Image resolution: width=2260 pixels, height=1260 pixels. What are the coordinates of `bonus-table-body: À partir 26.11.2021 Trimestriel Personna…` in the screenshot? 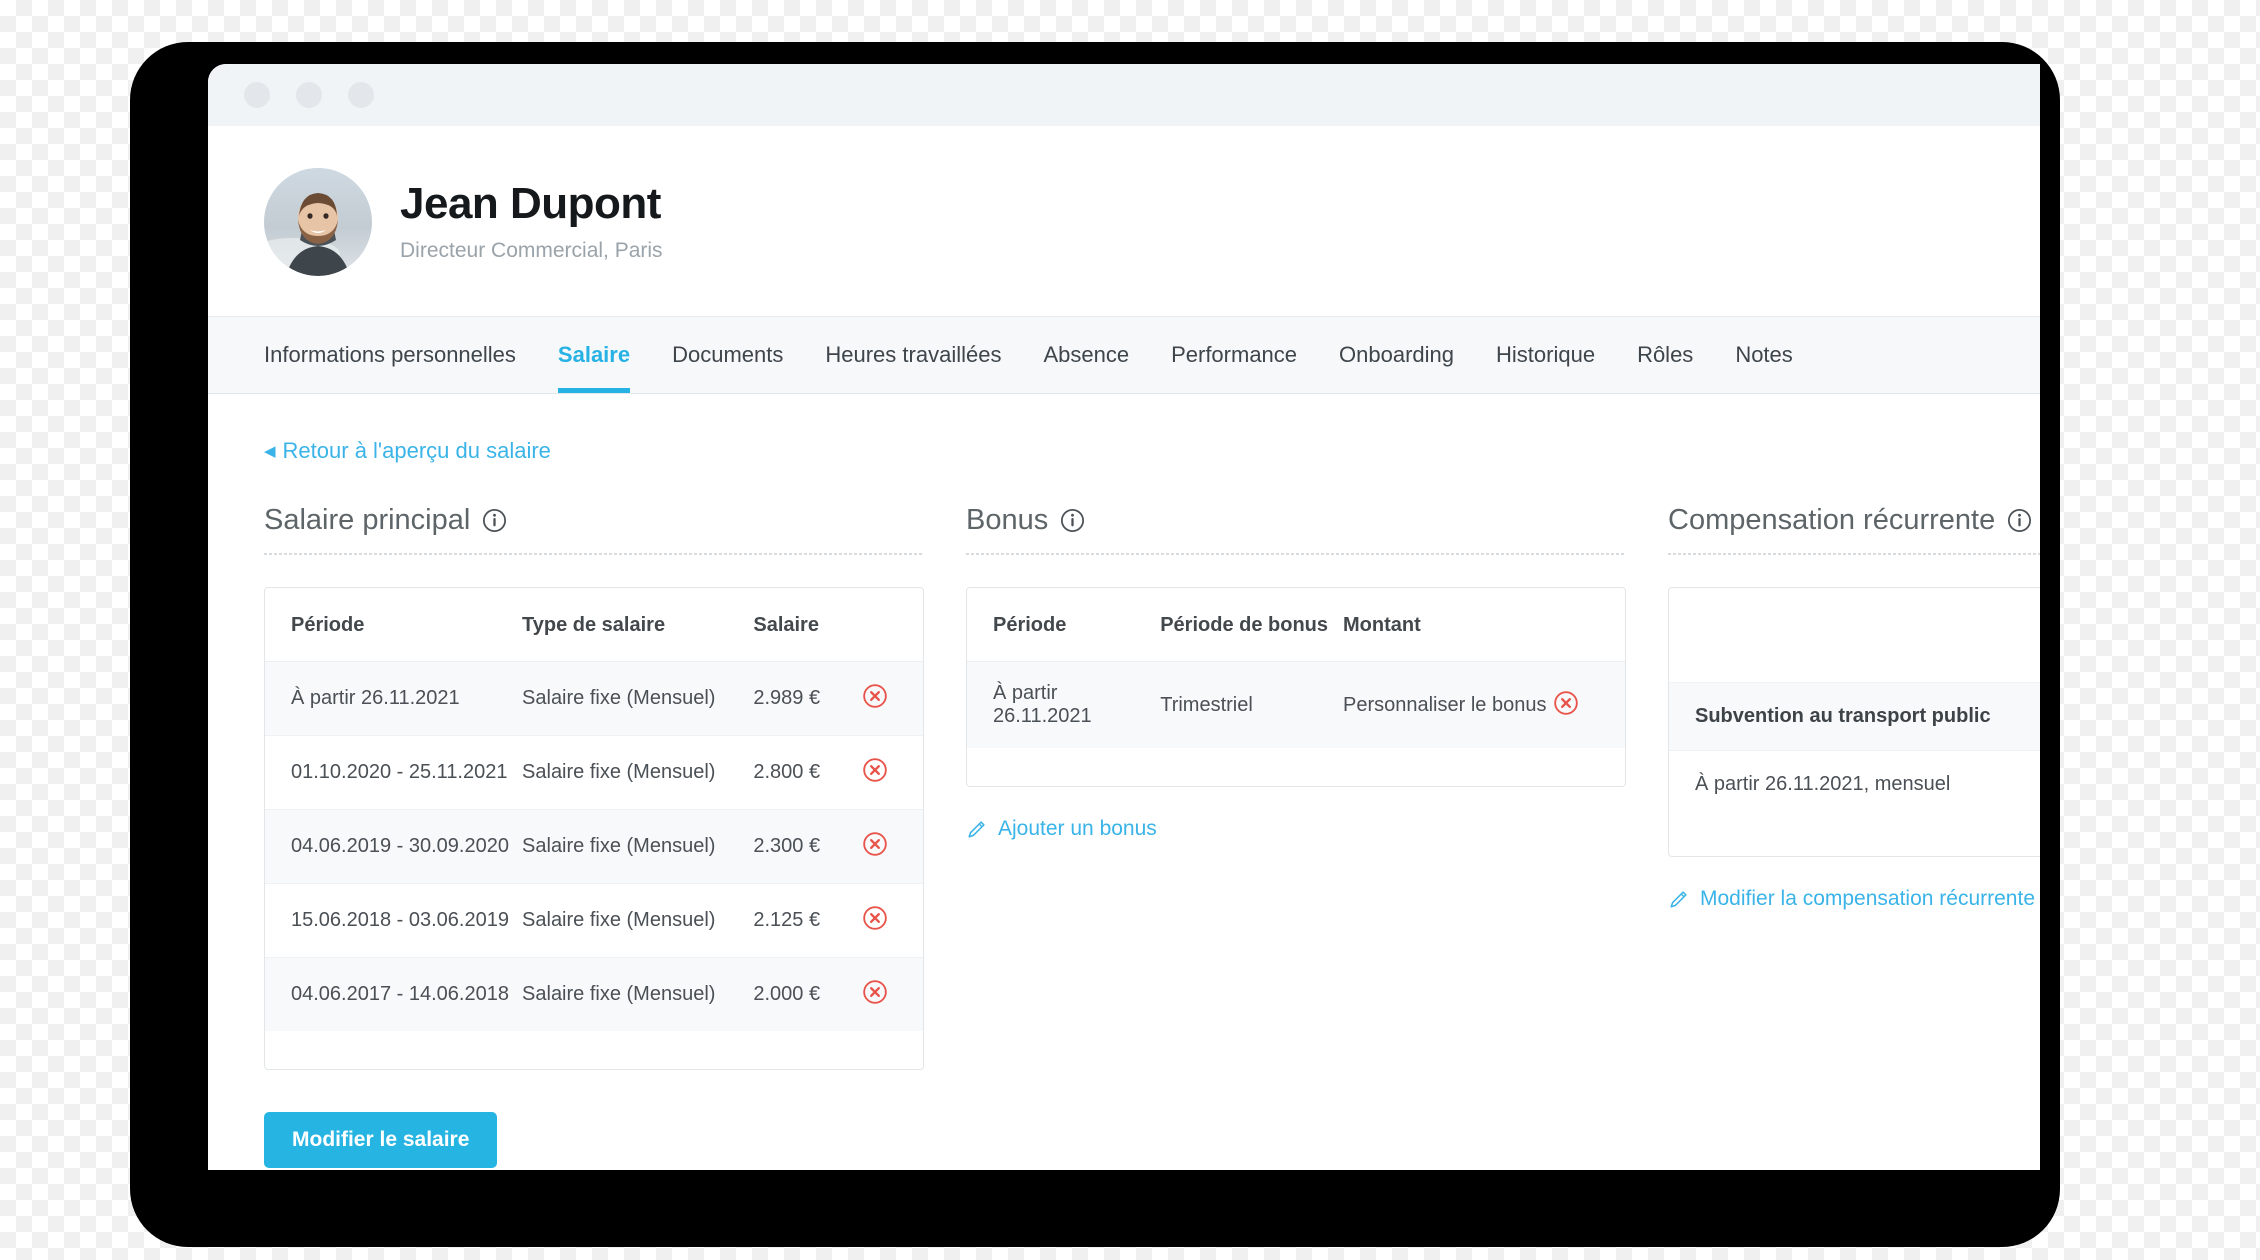 It's located at (1296, 705).